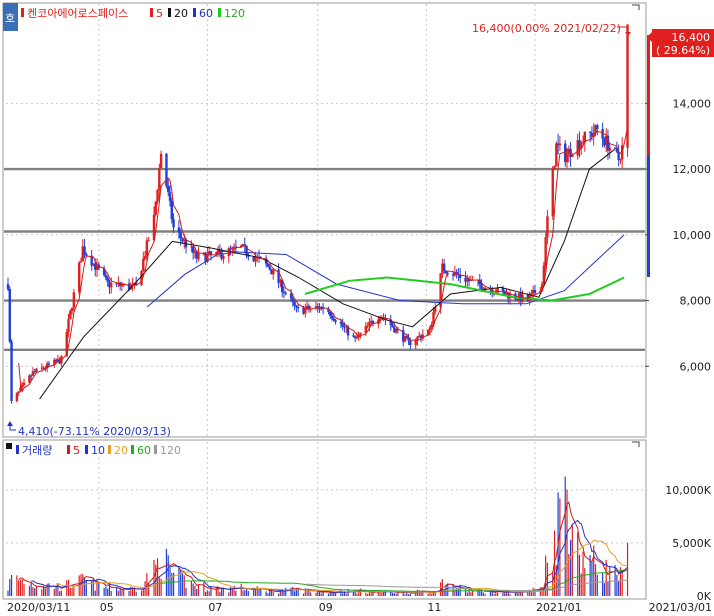  What do you see at coordinates (181, 13) in the screenshot?
I see `legend-ma20: 20` at bounding box center [181, 13].